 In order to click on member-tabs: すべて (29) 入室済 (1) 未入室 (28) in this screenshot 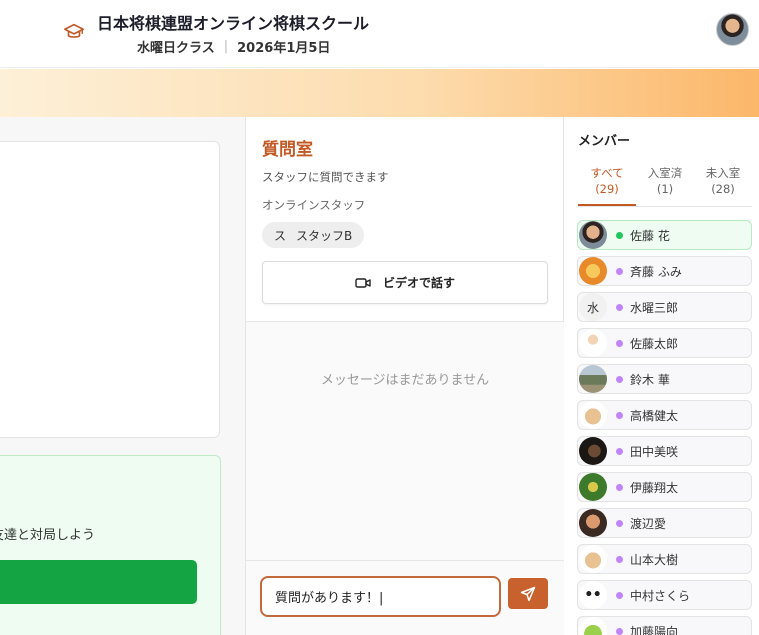, I will do `click(665, 186)`.